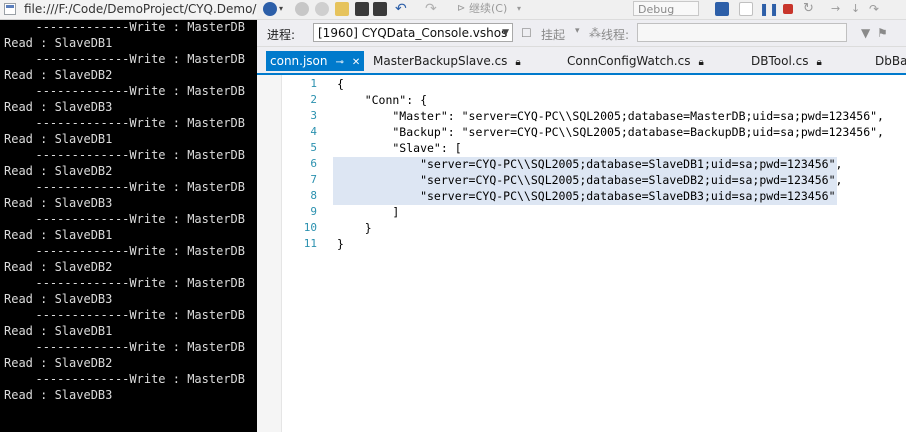  What do you see at coordinates (313, 195) in the screenshot?
I see `line-number: 8` at bounding box center [313, 195].